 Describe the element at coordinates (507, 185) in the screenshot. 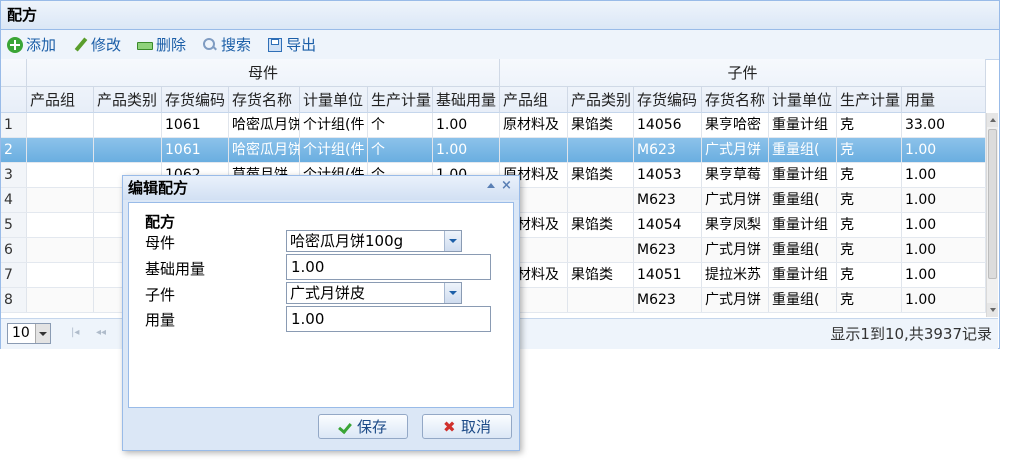

I see `close-icon: ×` at that location.